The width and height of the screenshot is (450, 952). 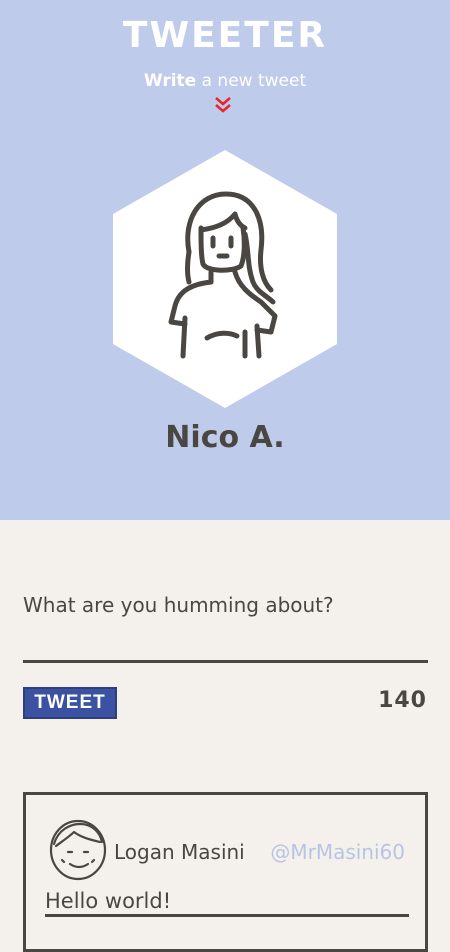 I want to click on man-avatar-icon, so click(x=78, y=850).